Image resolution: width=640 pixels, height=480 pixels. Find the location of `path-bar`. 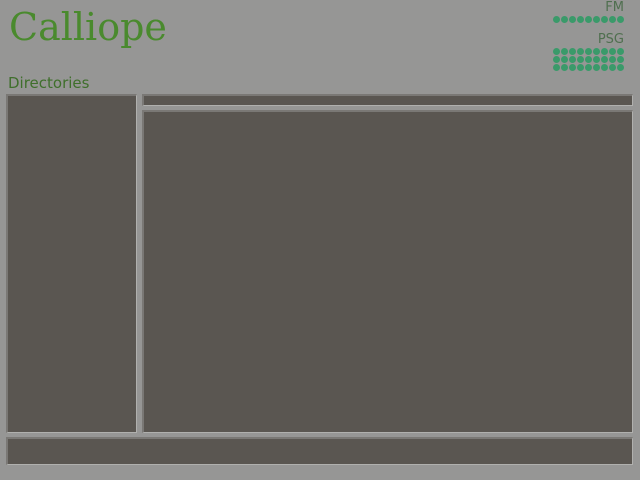

path-bar is located at coordinates (387, 100).